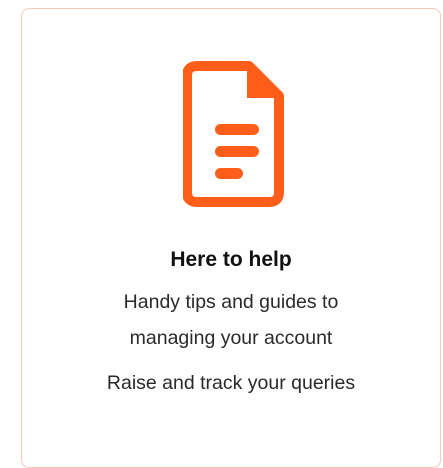 The height and width of the screenshot is (468, 443). I want to click on card-secondary-text: Raise and track your queries, so click(231, 383).